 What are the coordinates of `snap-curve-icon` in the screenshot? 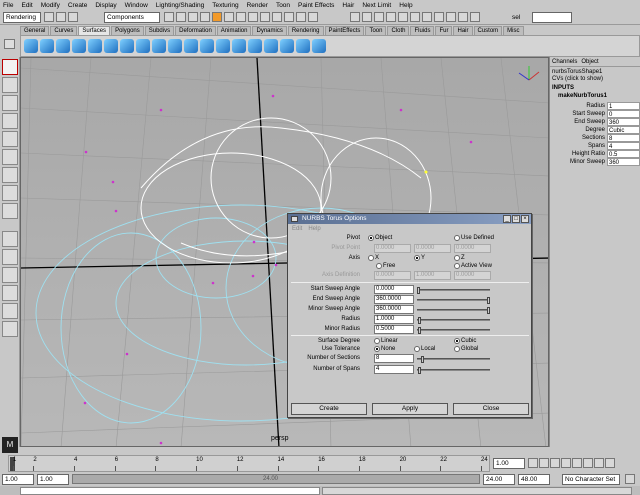 It's located at (253, 17).